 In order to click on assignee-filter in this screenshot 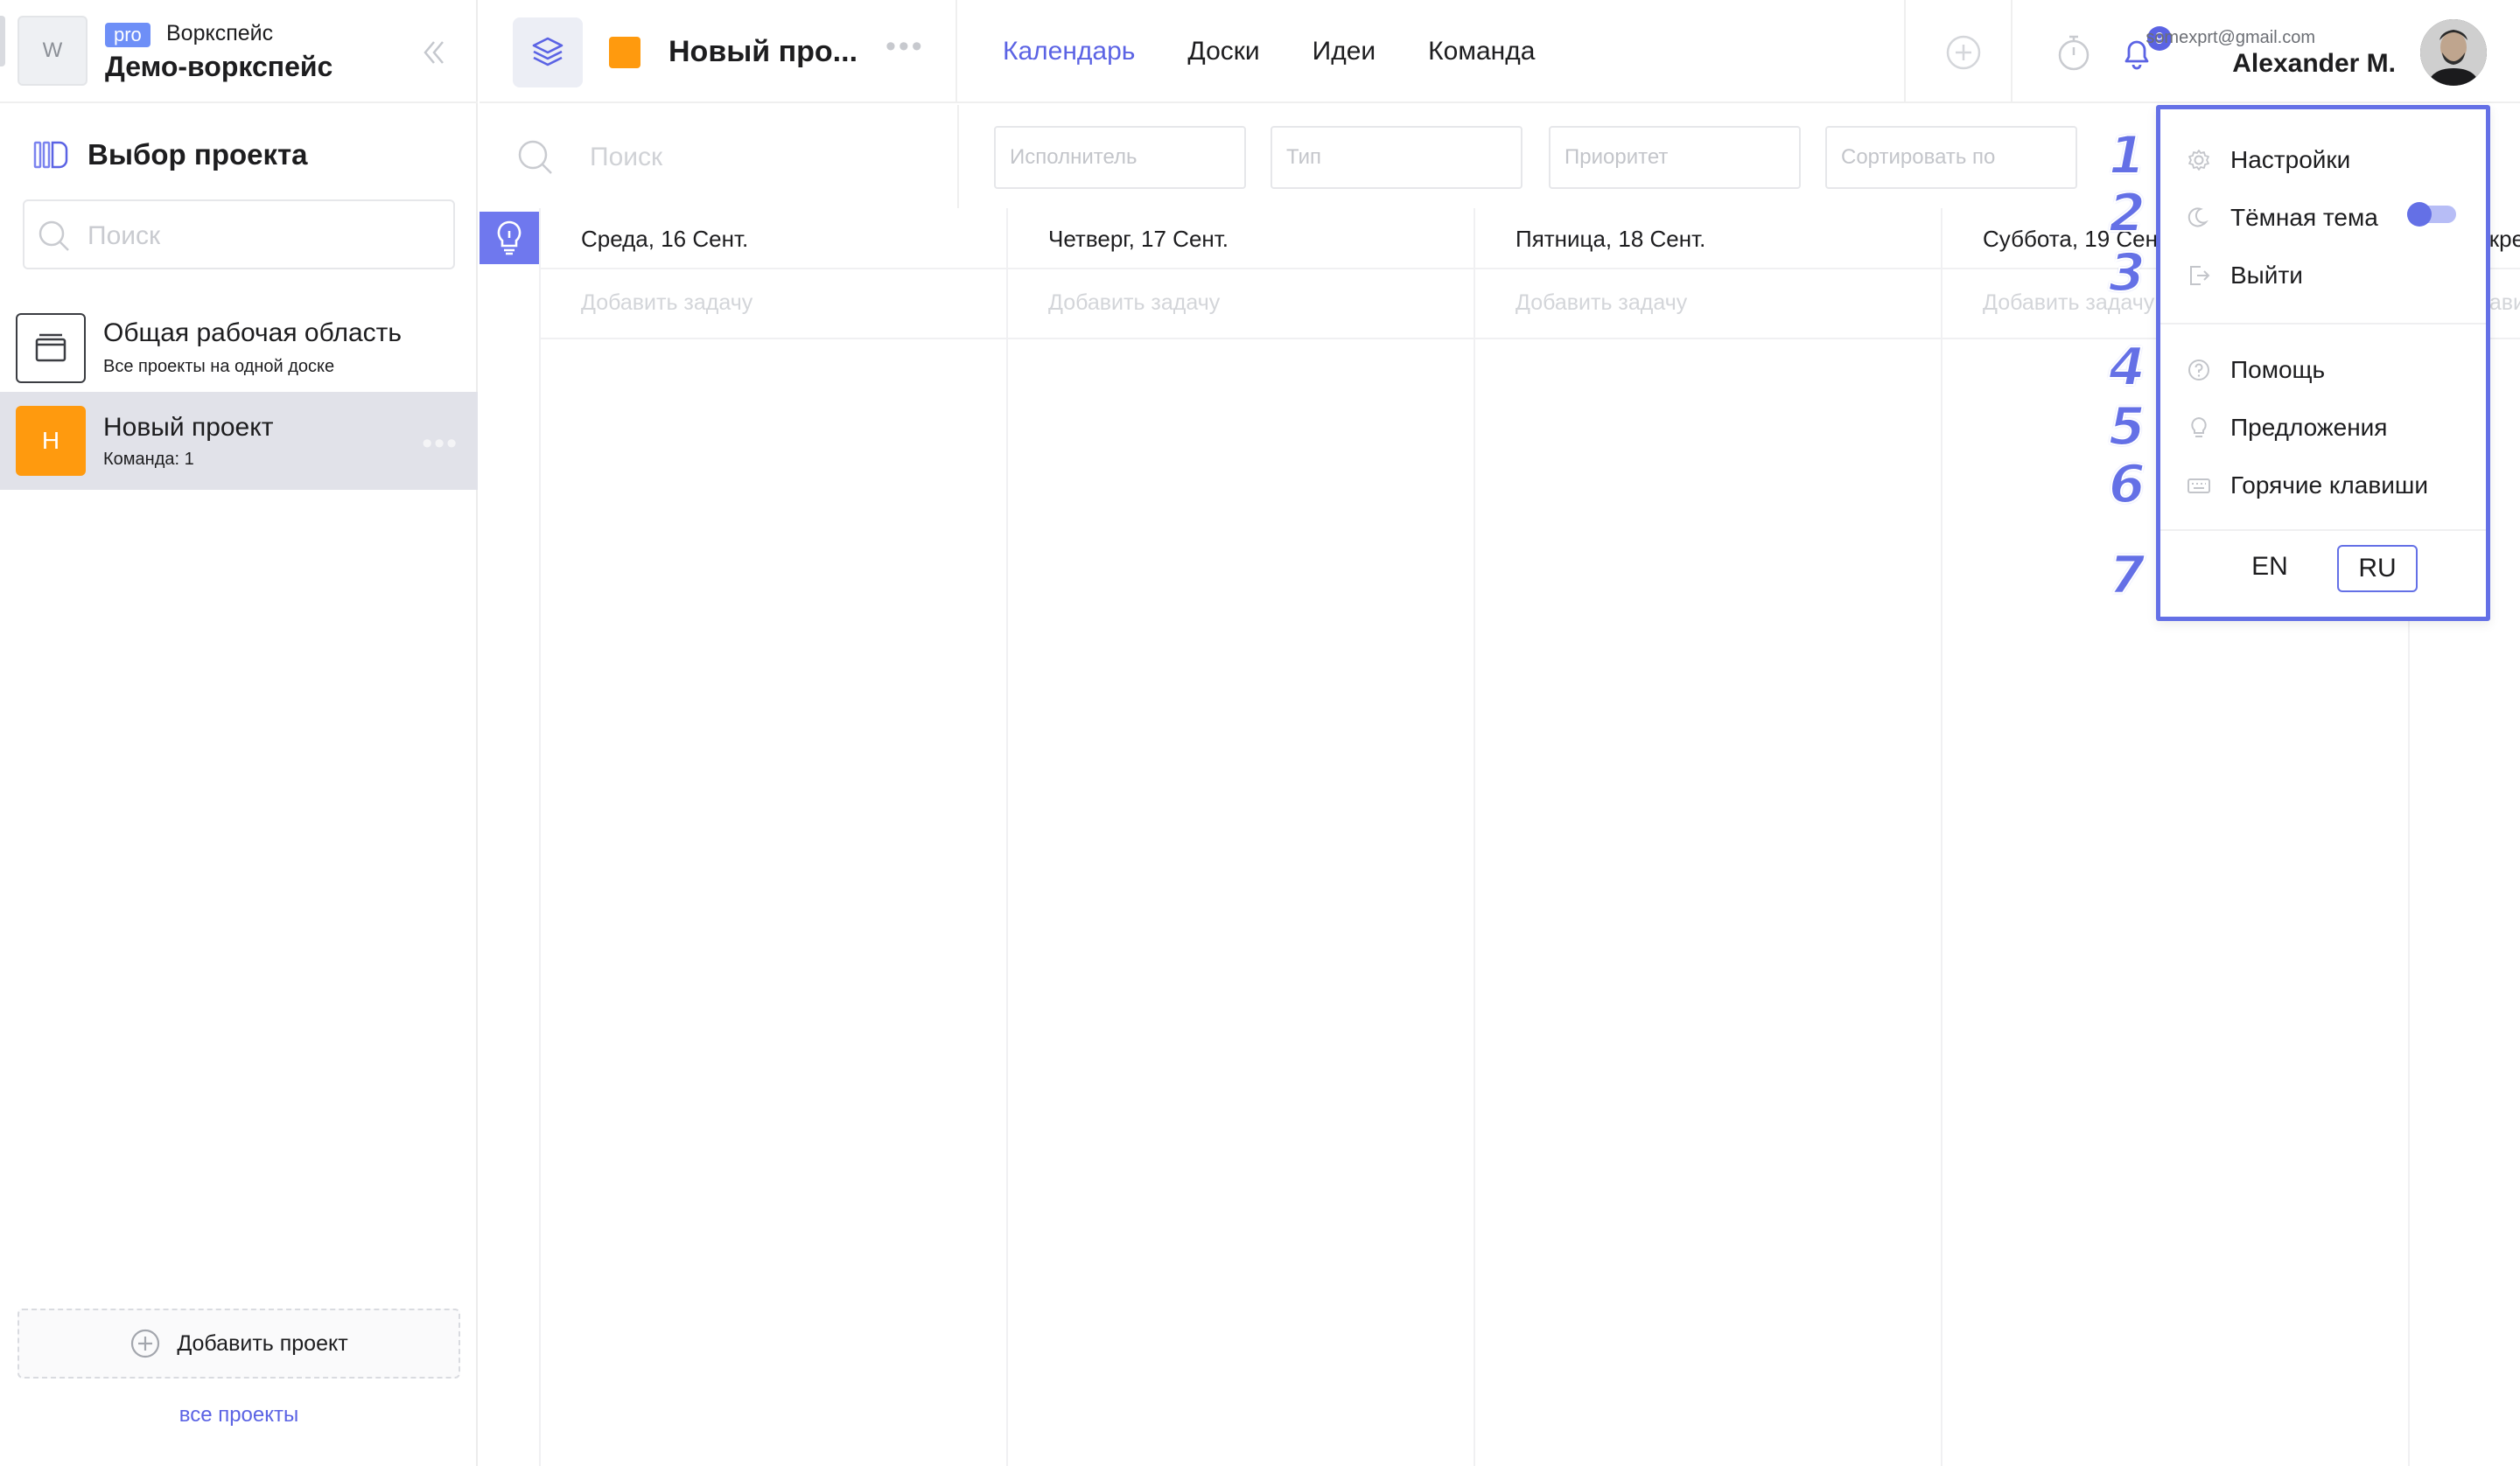, I will do `click(1120, 157)`.